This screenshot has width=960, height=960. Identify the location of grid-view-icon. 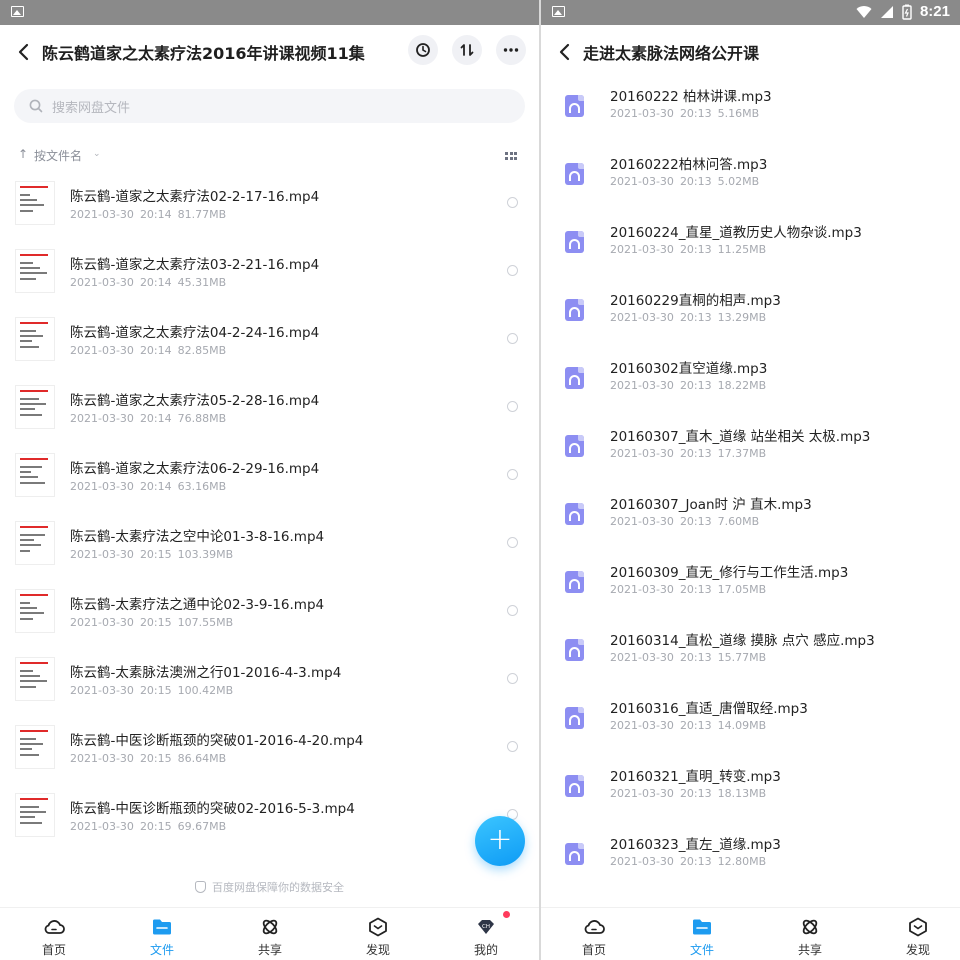
(511, 156).